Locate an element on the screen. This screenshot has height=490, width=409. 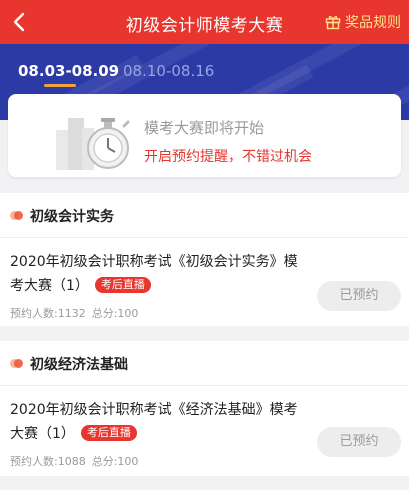
tab-week-1: 08.03-08.09 is located at coordinates (68, 71).